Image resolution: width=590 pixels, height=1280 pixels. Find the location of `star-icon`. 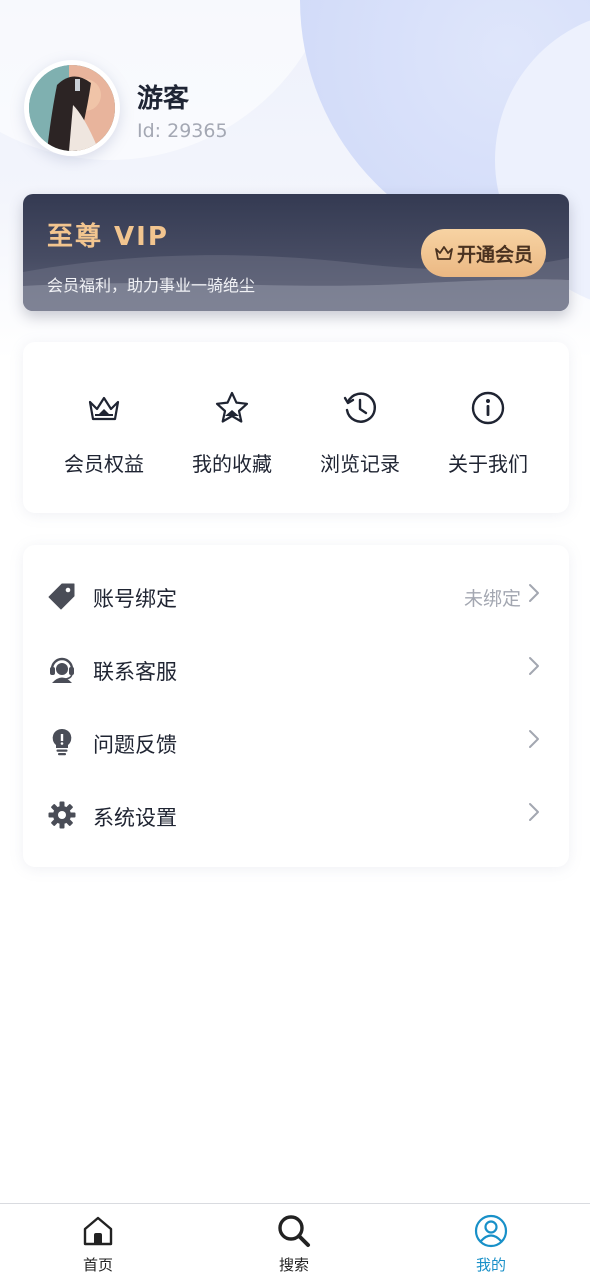

star-icon is located at coordinates (232, 407).